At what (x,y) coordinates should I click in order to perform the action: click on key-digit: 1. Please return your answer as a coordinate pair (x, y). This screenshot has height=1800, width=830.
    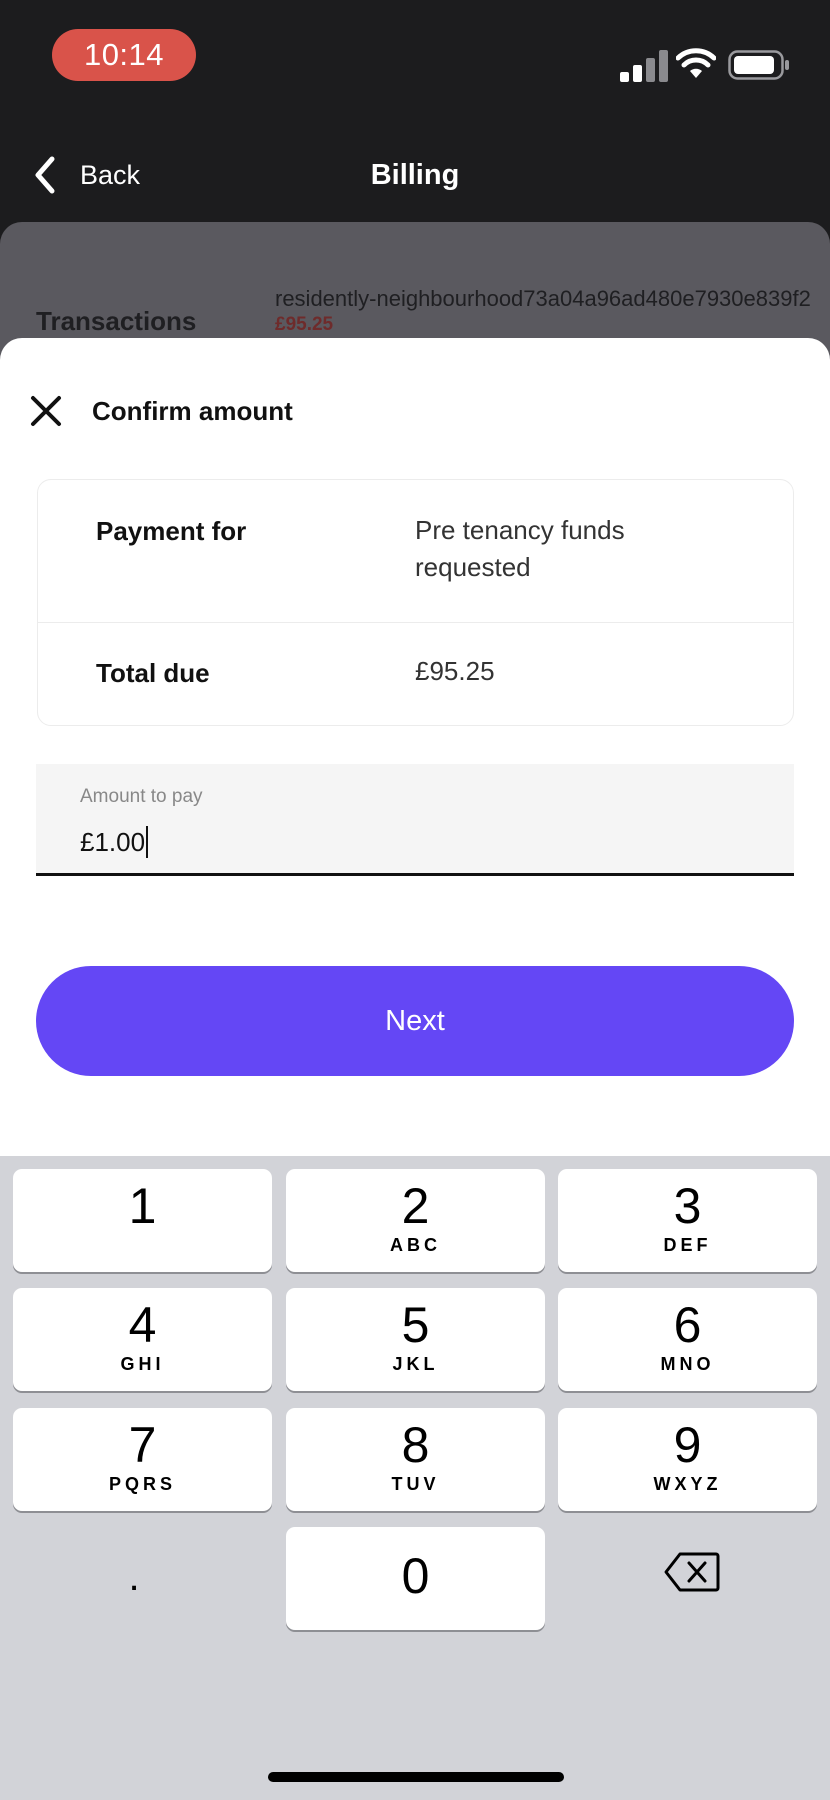
    Looking at the image, I should click on (142, 1206).